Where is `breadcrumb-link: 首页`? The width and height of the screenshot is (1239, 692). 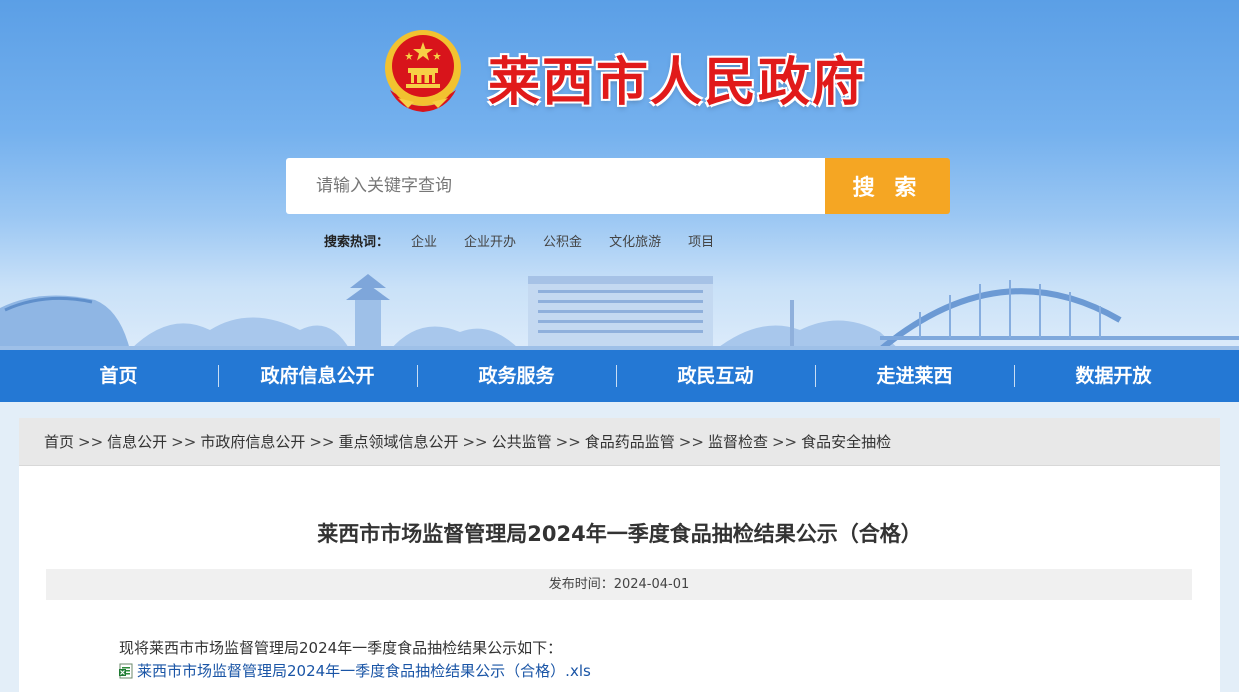 breadcrumb-link: 首页 is located at coordinates (59, 442).